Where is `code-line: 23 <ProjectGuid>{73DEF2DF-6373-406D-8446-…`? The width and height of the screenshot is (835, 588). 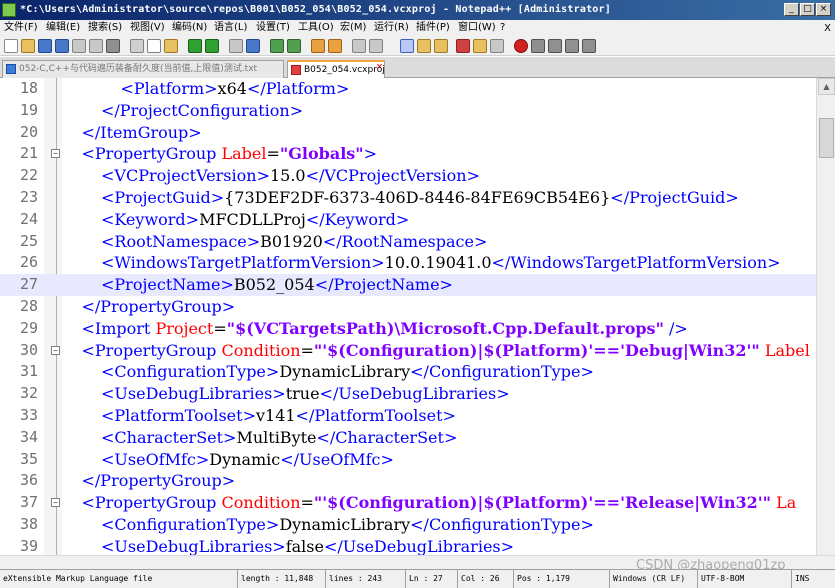
code-line: 23 <ProjectGuid>{73DEF2DF-6373-406D-8446-… is located at coordinates (408, 198).